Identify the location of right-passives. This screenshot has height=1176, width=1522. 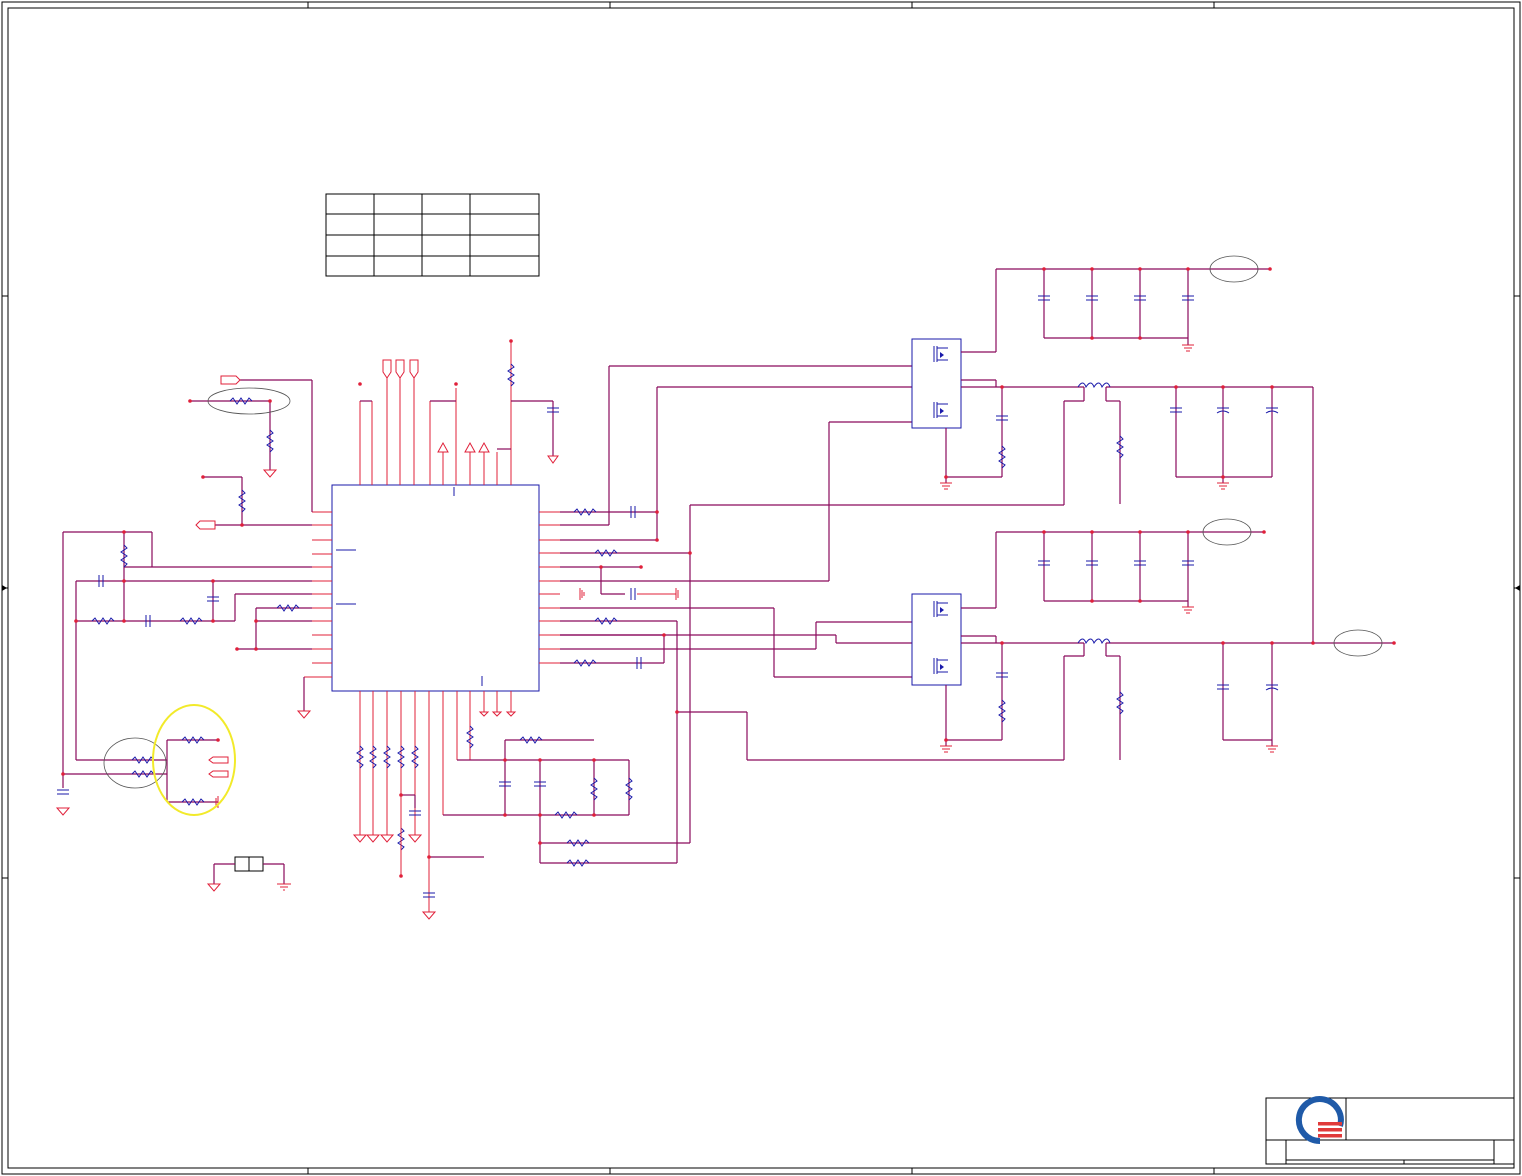
(607, 587).